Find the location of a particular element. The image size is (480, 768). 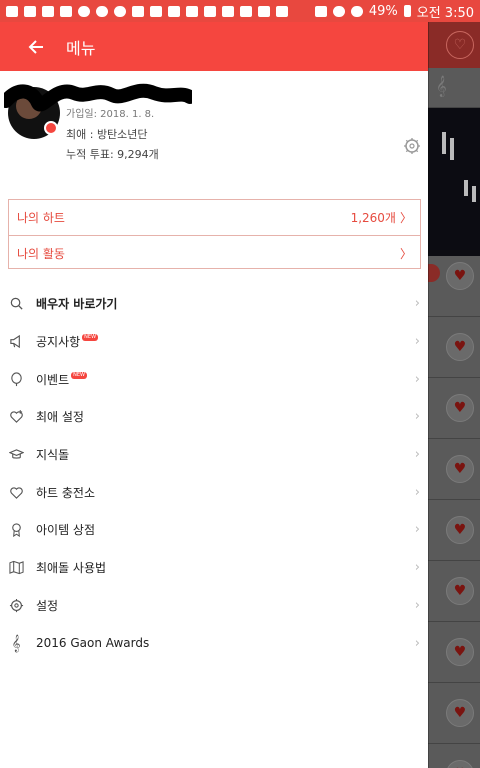

menu-item-label: 이벤트 is located at coordinates (53, 379).